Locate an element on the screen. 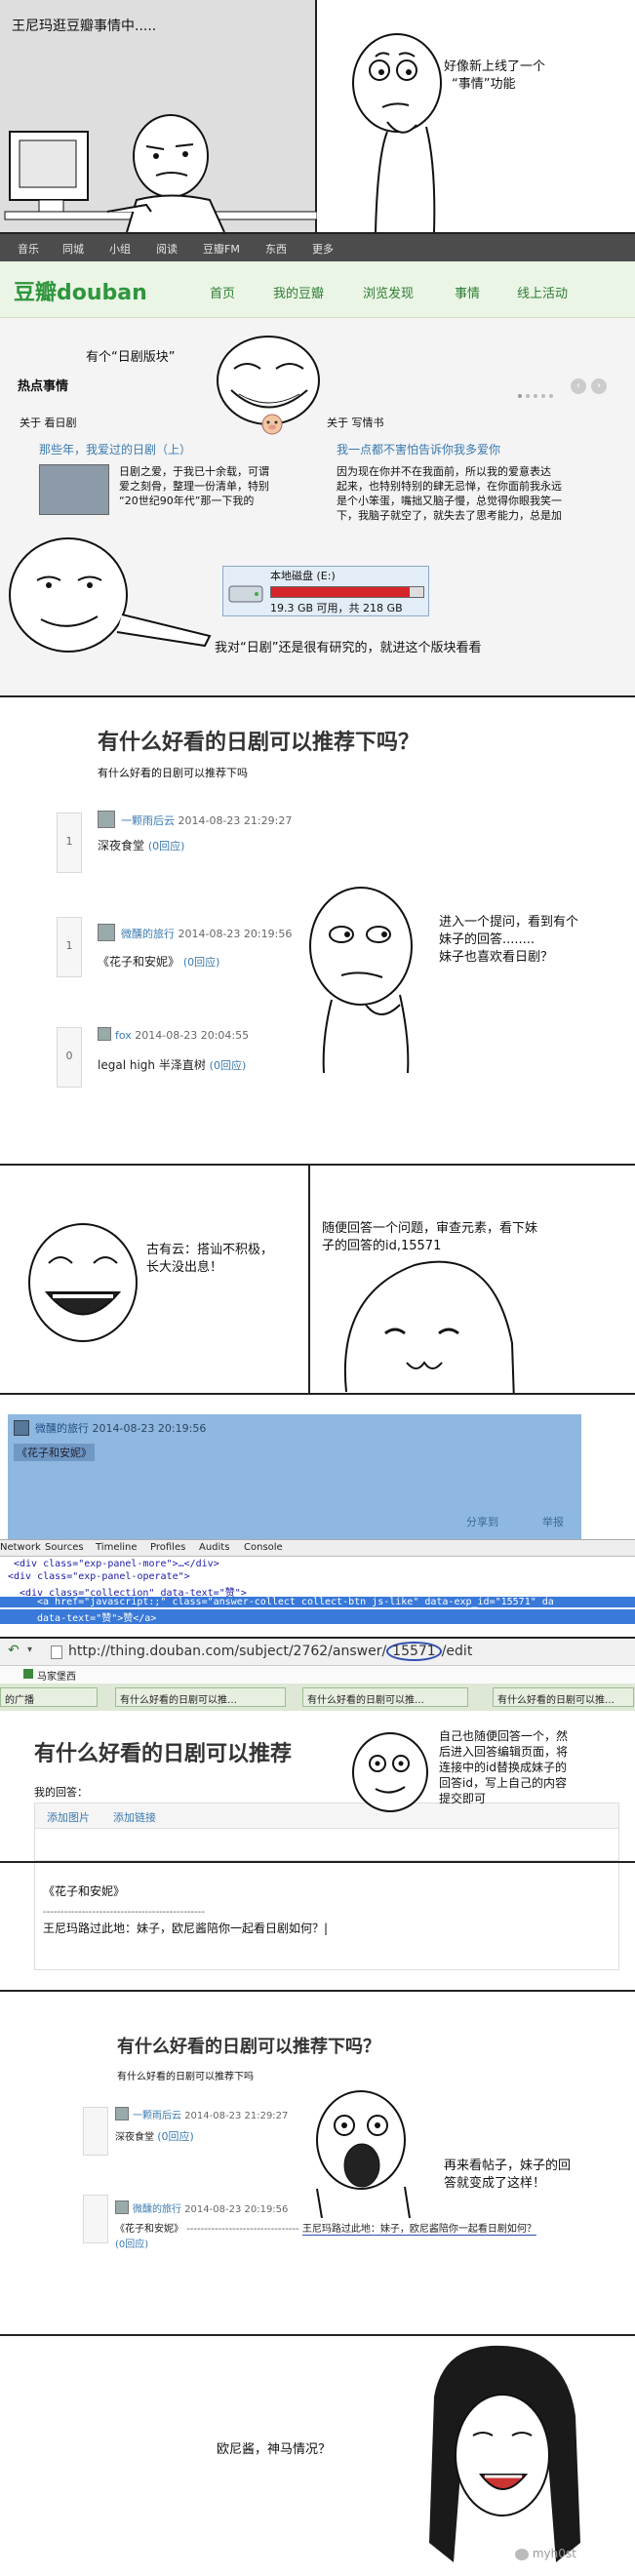 This screenshot has height=2576, width=635. devtools-tab-console: Console is located at coordinates (263, 1547).